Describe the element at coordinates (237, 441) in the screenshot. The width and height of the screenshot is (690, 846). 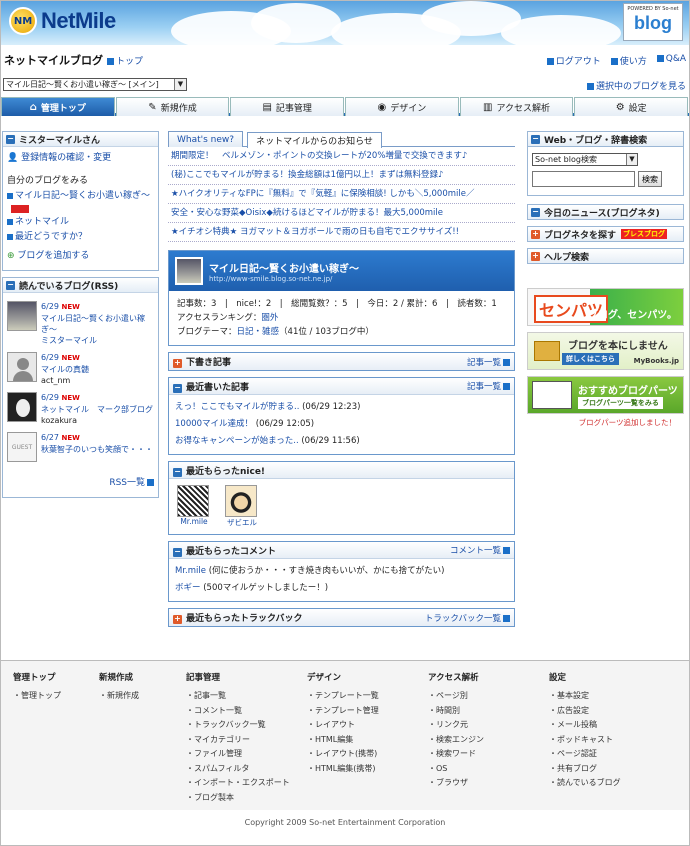
I see `post-link: お得なキャンペーンが始まった..` at that location.